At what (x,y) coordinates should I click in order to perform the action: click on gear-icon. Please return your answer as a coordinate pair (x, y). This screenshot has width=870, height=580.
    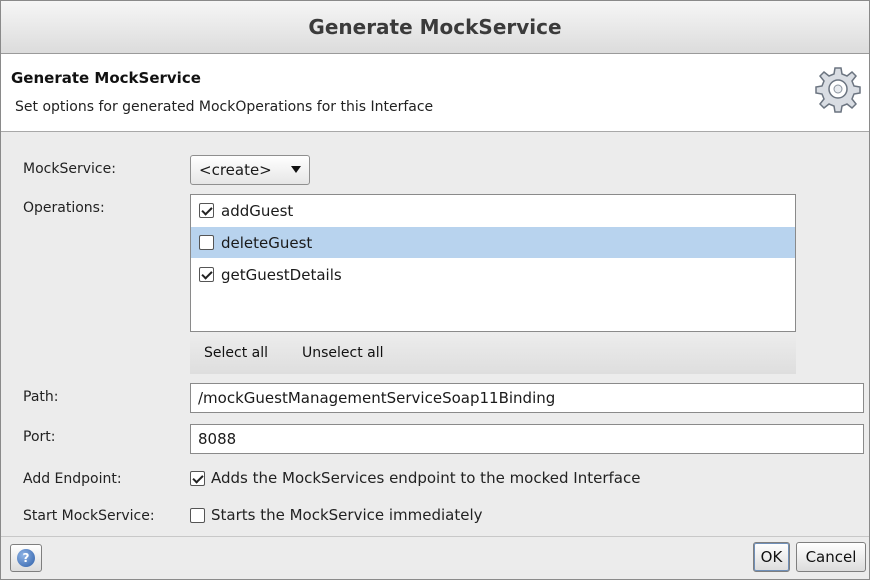
    Looking at the image, I should click on (838, 90).